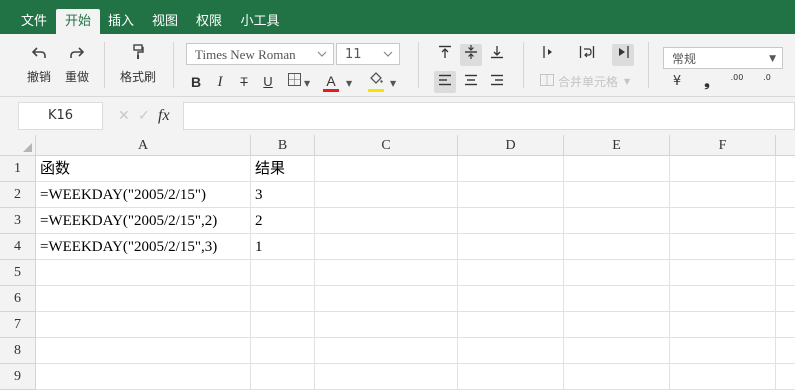  Describe the element at coordinates (511, 247) in the screenshot. I see `cell-d4` at that location.